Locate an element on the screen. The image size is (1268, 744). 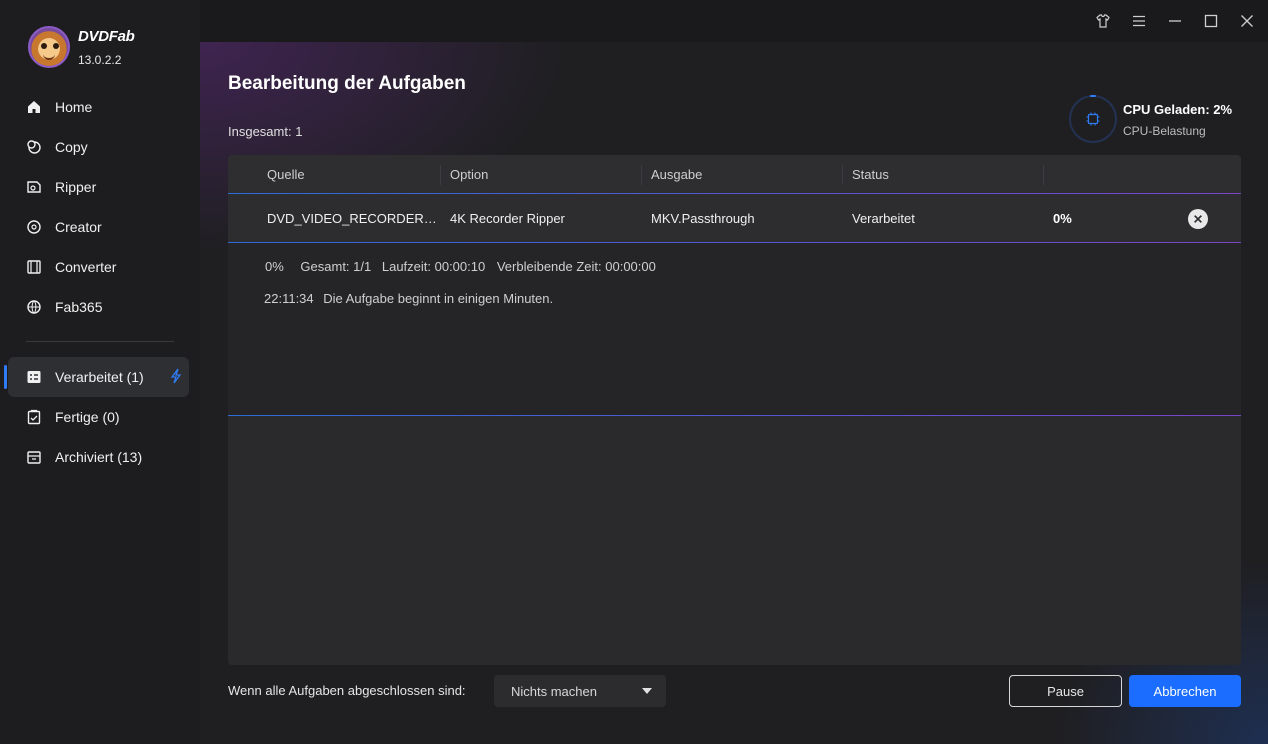
sidebar-item-ripper: Ripper is located at coordinates (100, 187).